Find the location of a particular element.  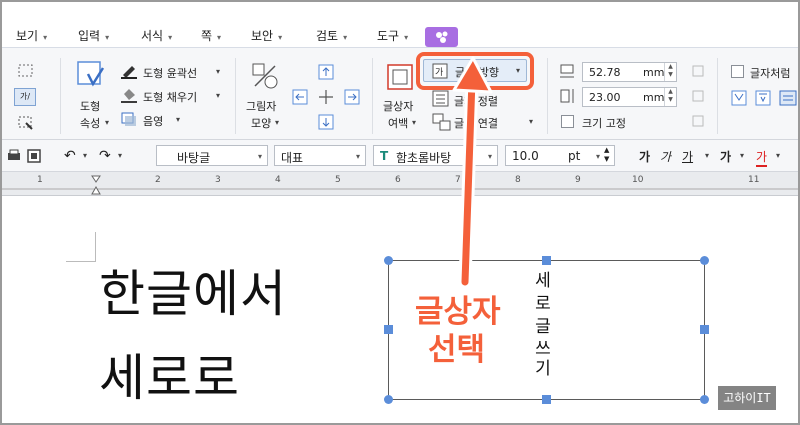

annotation-arrow is located at coordinates (472, 172).